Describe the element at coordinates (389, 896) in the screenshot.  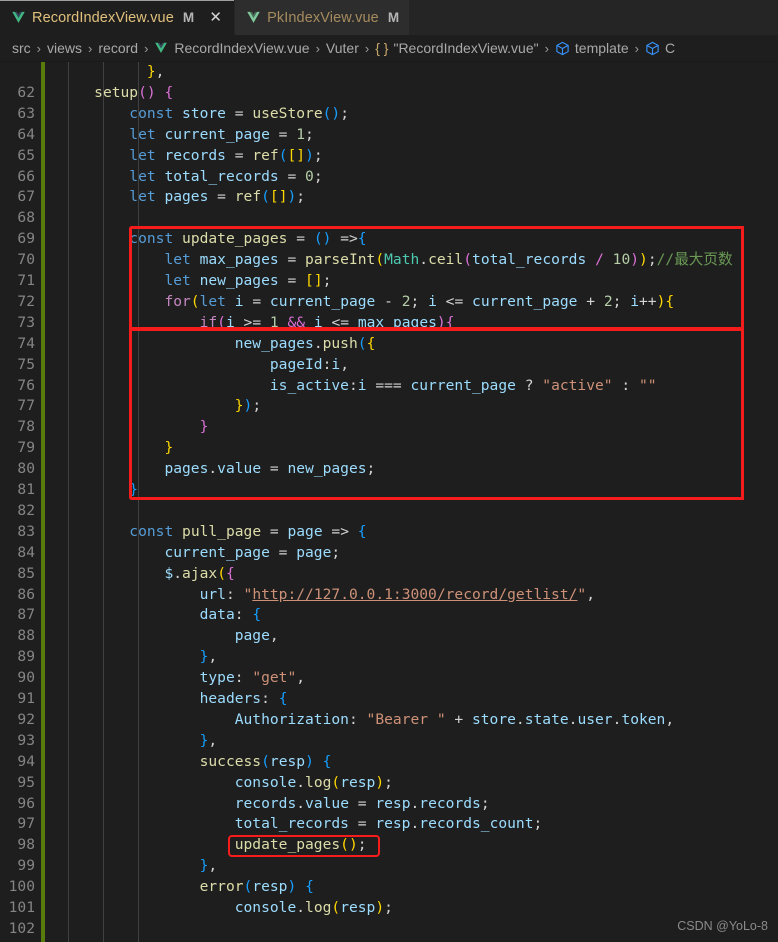
I see `code-line: 101 error(resp) {` at that location.